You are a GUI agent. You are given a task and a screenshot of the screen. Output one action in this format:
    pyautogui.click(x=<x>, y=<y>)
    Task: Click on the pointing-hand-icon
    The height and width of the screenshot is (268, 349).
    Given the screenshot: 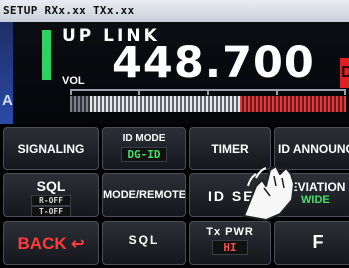 What is the action you would take?
    pyautogui.click(x=269, y=193)
    